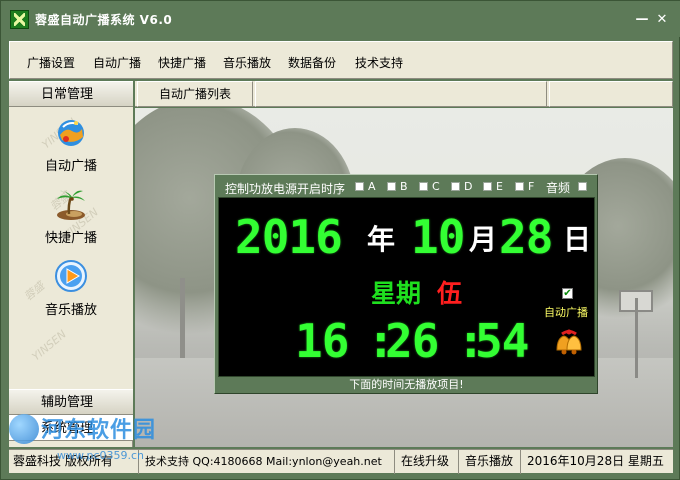 The width and height of the screenshot is (680, 480). Describe the element at coordinates (423, 186) in the screenshot. I see `channel-c-checkbox` at that location.